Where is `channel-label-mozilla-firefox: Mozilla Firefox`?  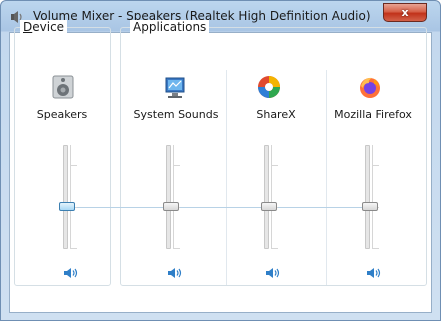 channel-label-mozilla-firefox: Mozilla Firefox is located at coordinates (373, 114).